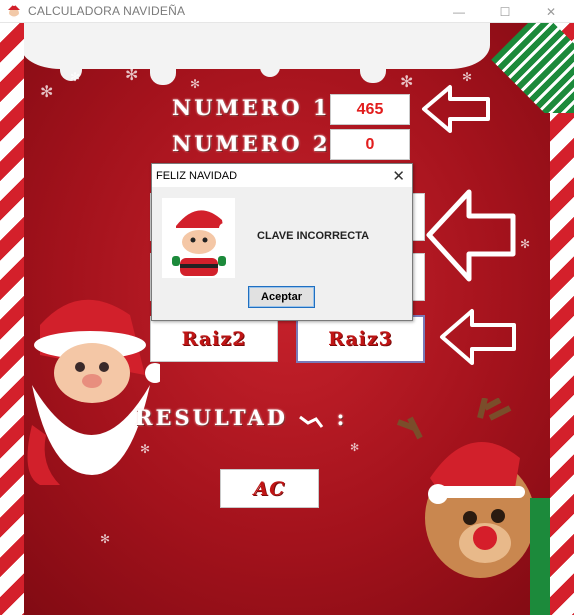  I want to click on resultado-label: RESULTAD :, so click(241, 417).